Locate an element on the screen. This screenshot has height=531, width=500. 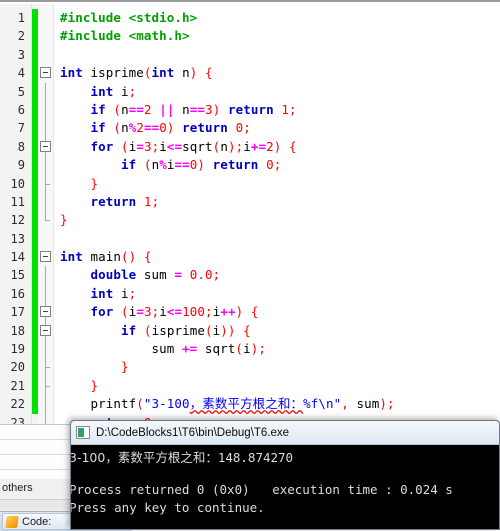
fold-toggle-main is located at coordinates (45, 257).